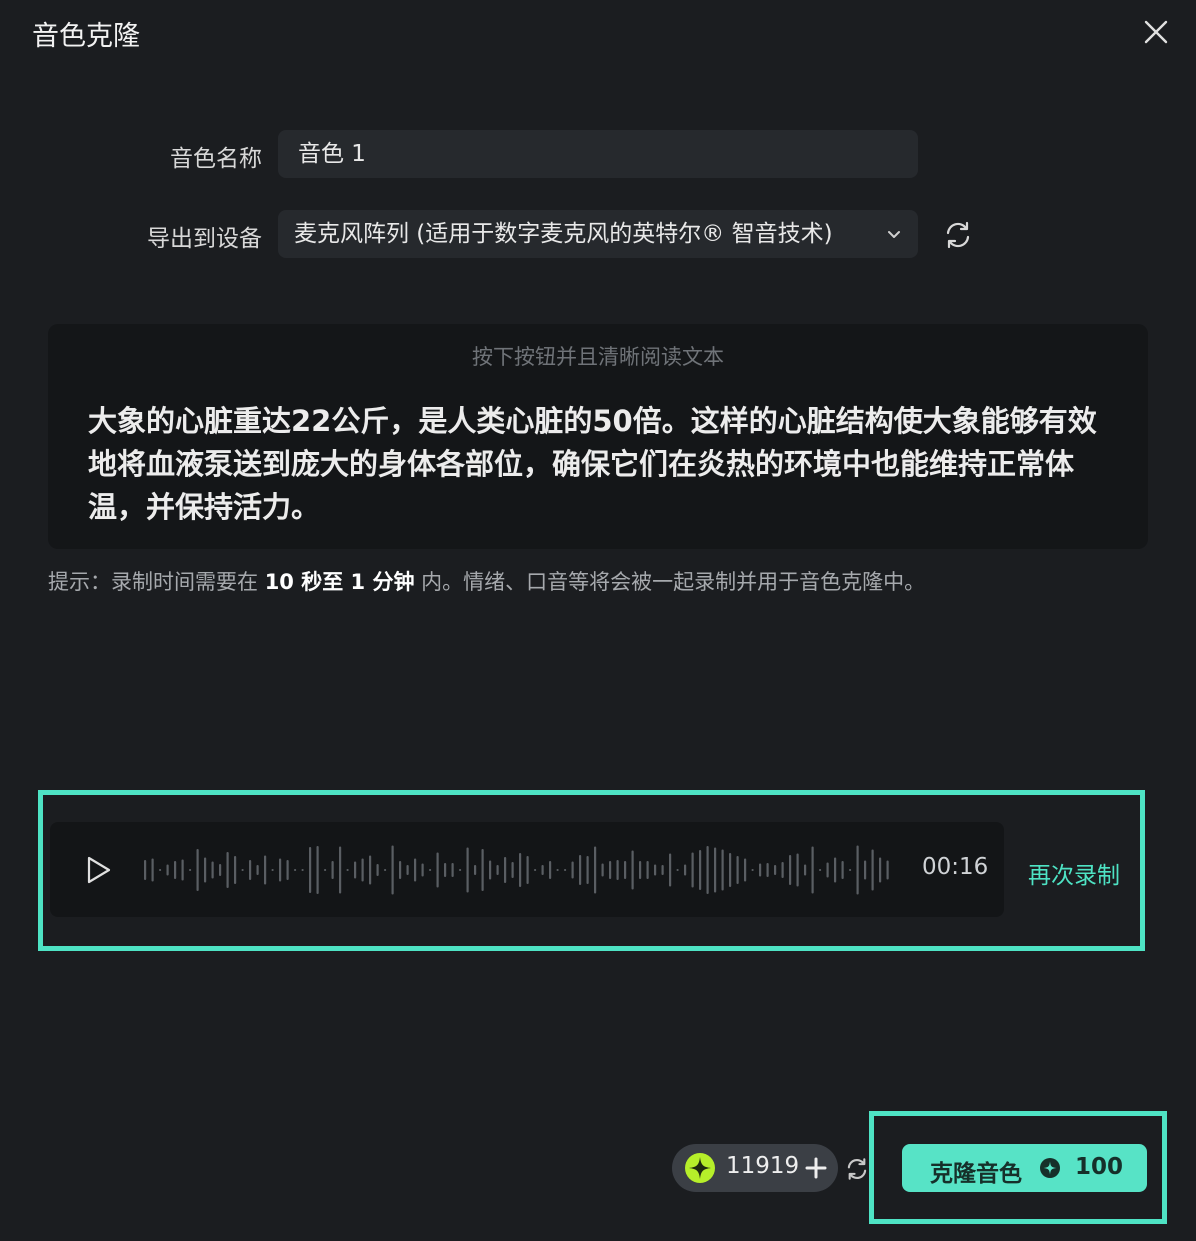 Image resolution: width=1196 pixels, height=1241 pixels. I want to click on reading-hint: 按下按钮并且清晰阅读文本, so click(598, 357).